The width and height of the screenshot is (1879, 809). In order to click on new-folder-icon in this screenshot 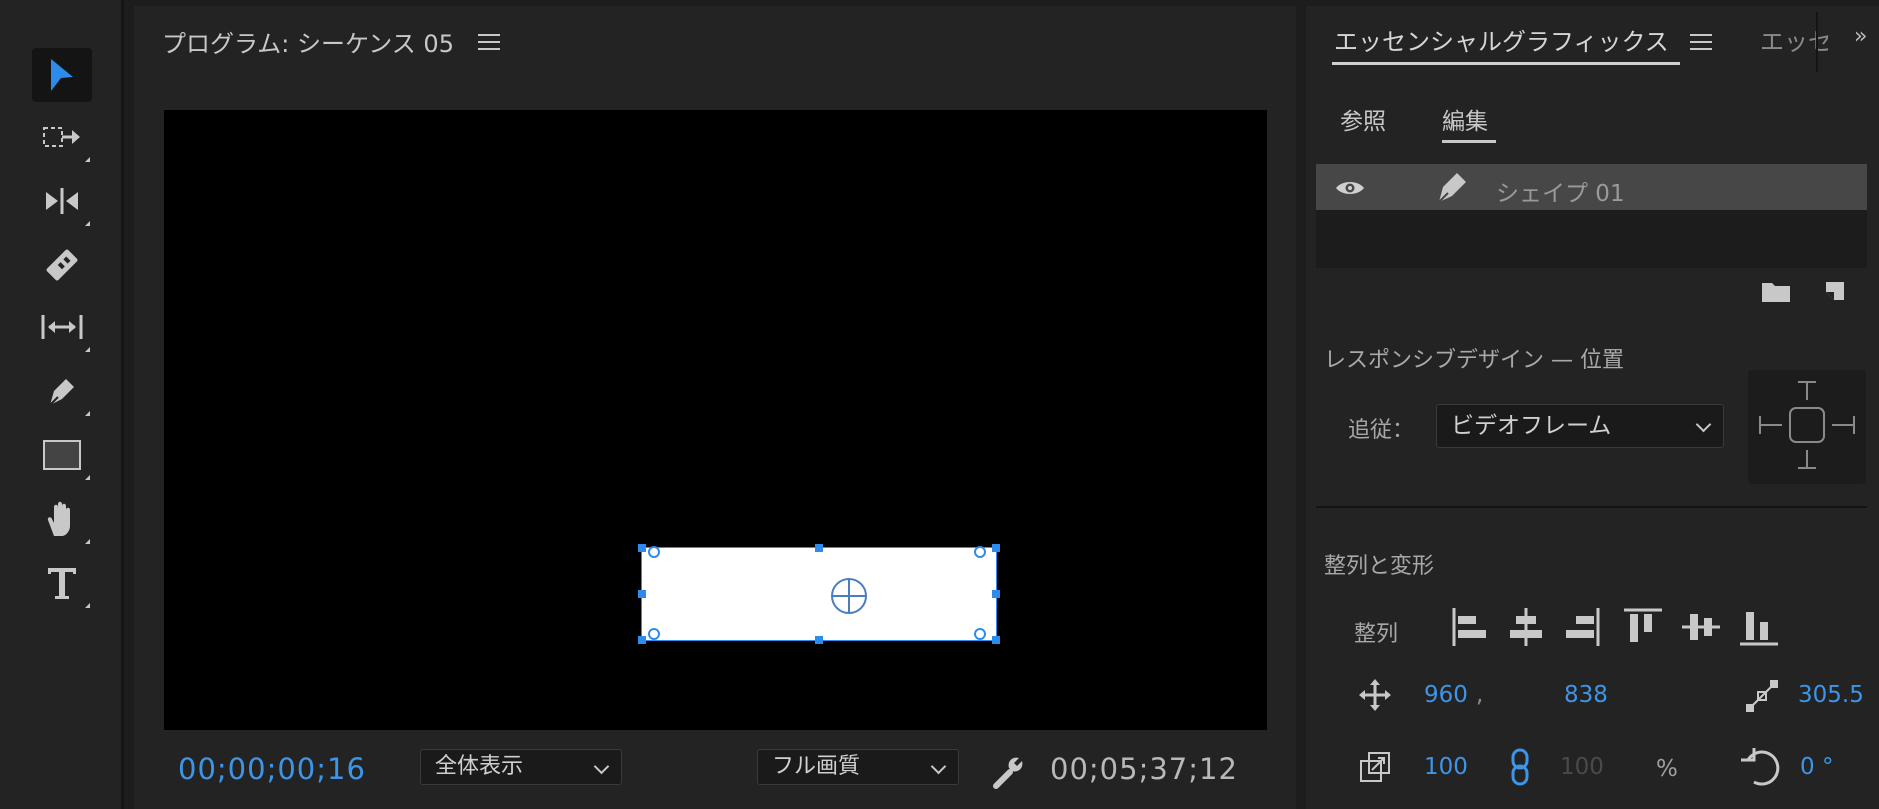, I will do `click(1776, 291)`.